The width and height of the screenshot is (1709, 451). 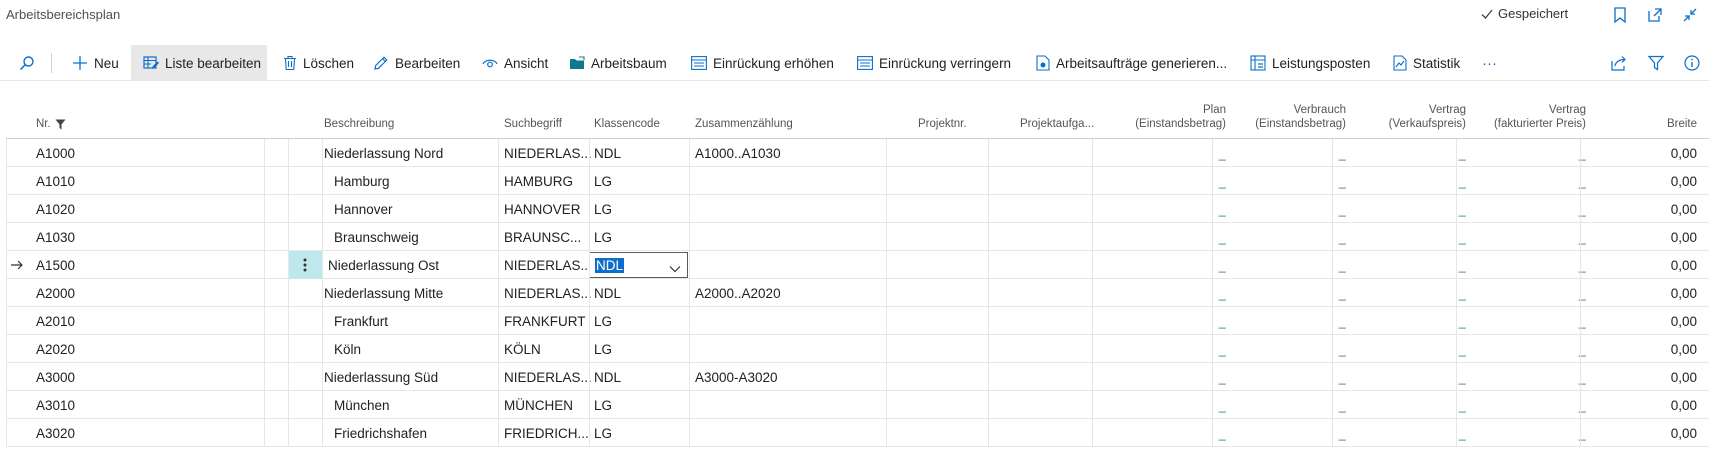 What do you see at coordinates (795, 377) in the screenshot?
I see `cell-totaling: A3000-A3020` at bounding box center [795, 377].